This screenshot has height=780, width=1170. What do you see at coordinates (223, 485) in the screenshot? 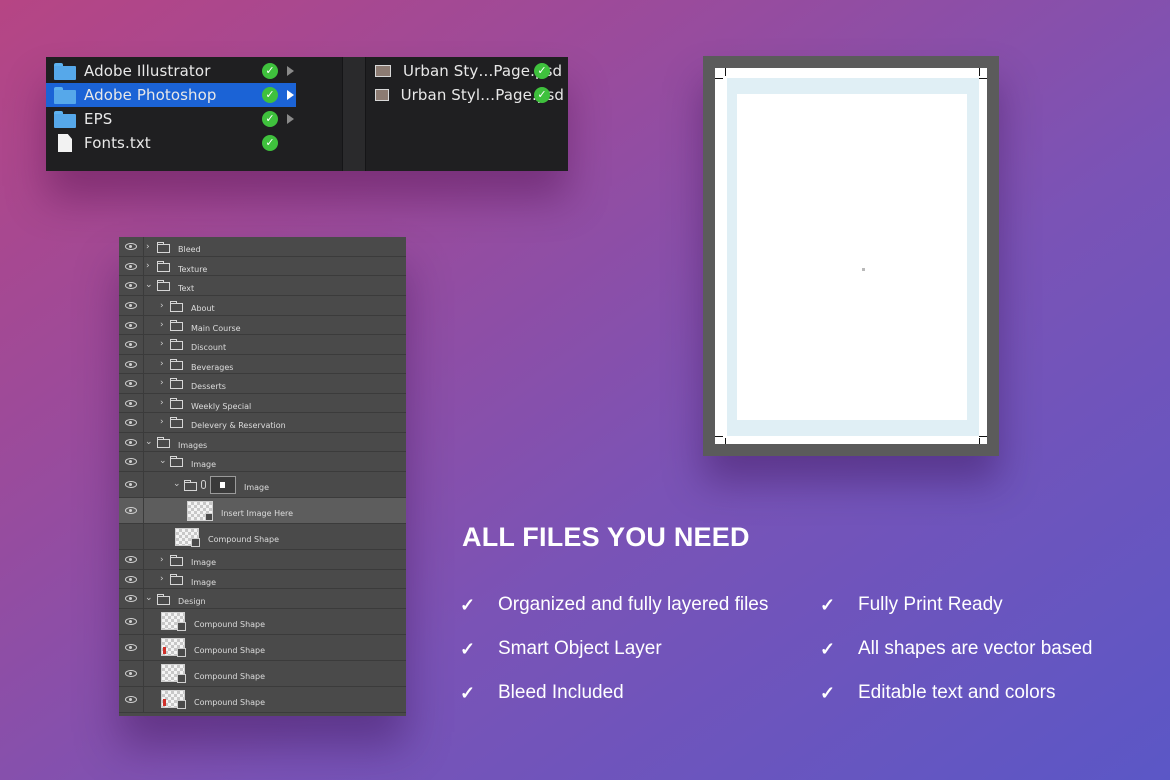
I see `layer-mask-thumbnail` at bounding box center [223, 485].